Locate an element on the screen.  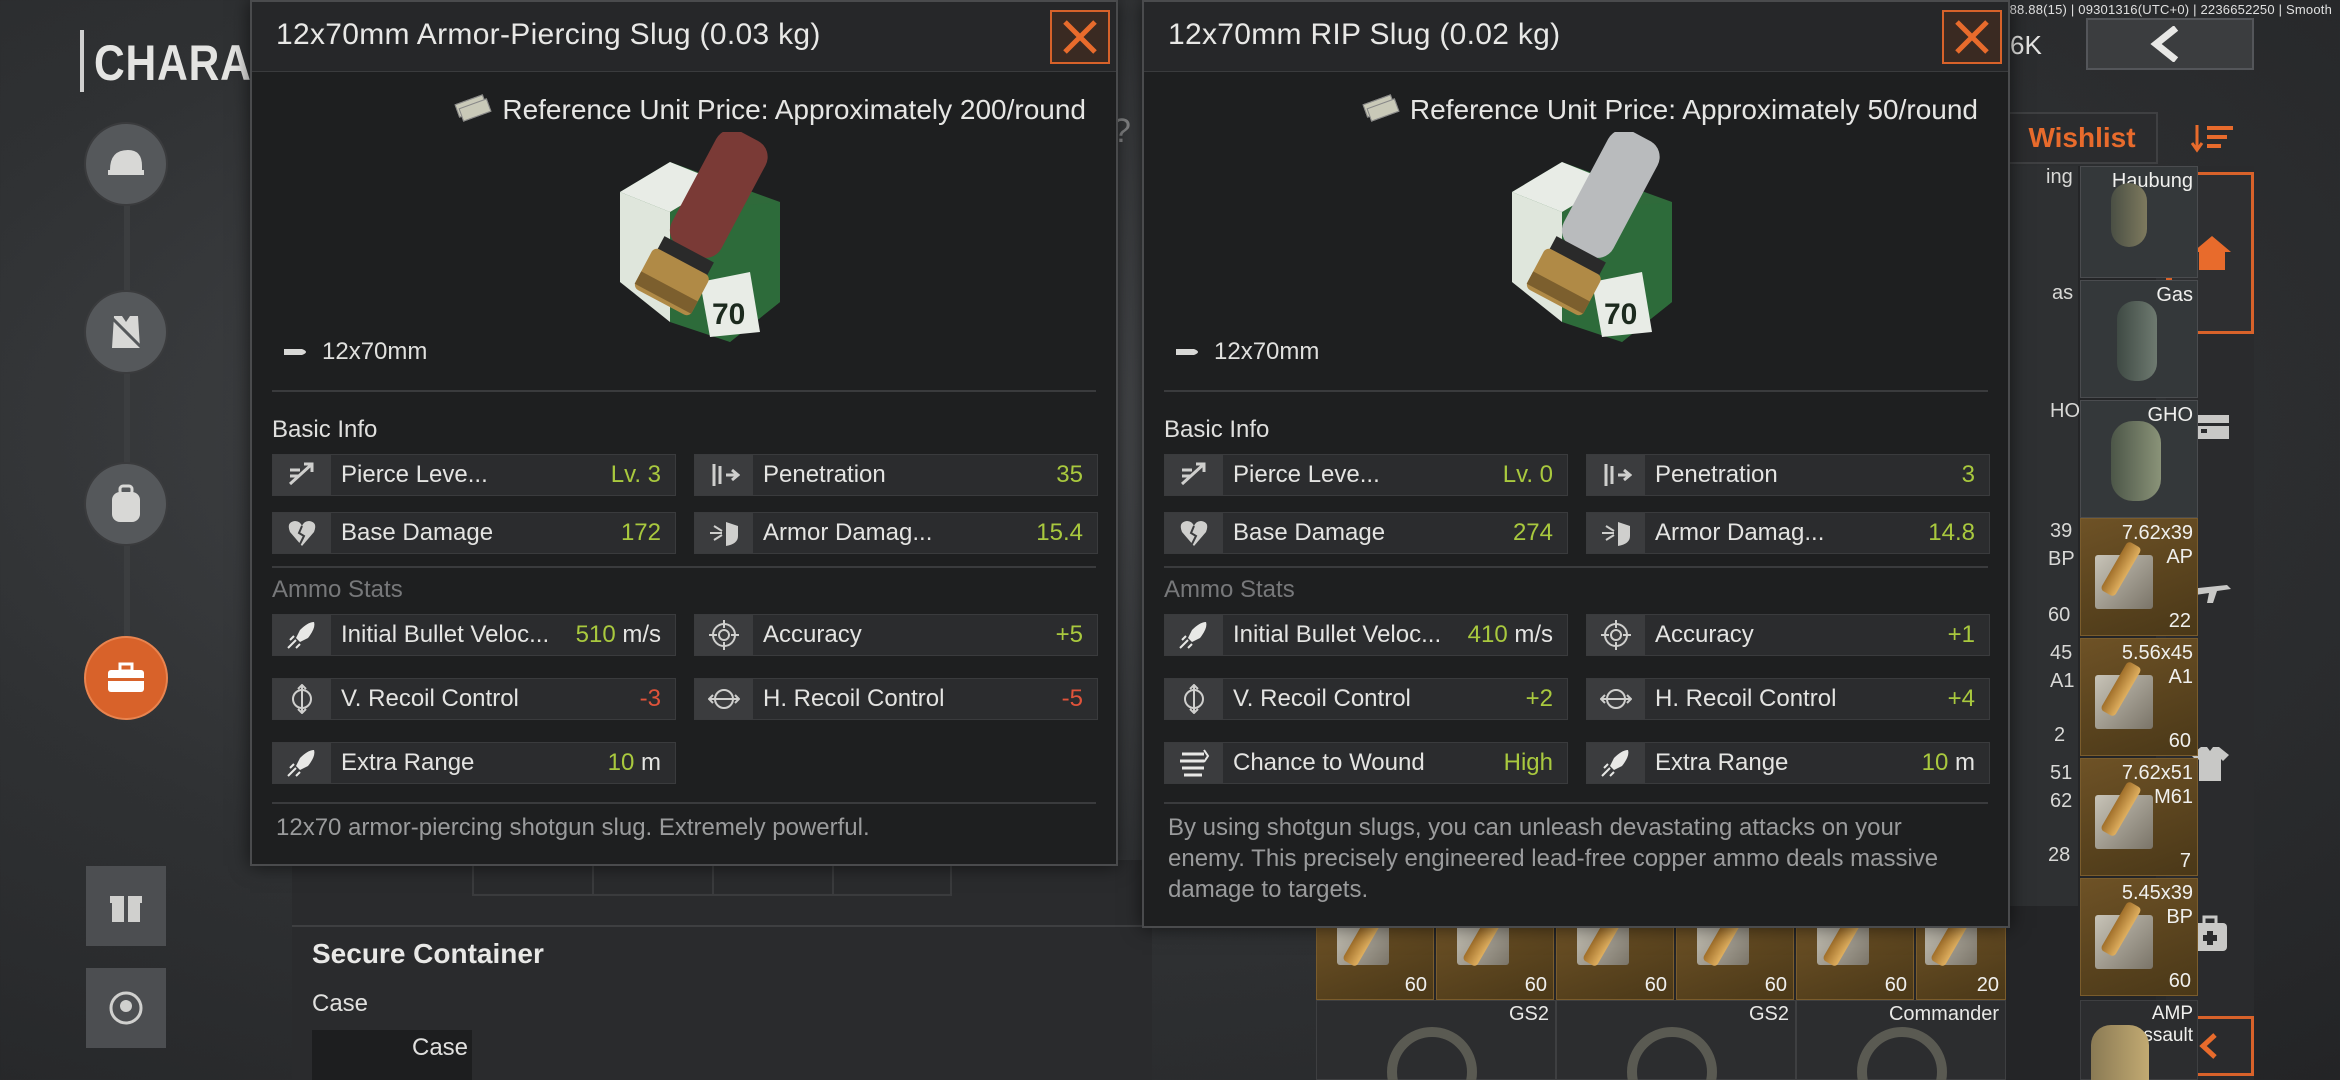
currency-amount: 6K is located at coordinates (2026, 45).